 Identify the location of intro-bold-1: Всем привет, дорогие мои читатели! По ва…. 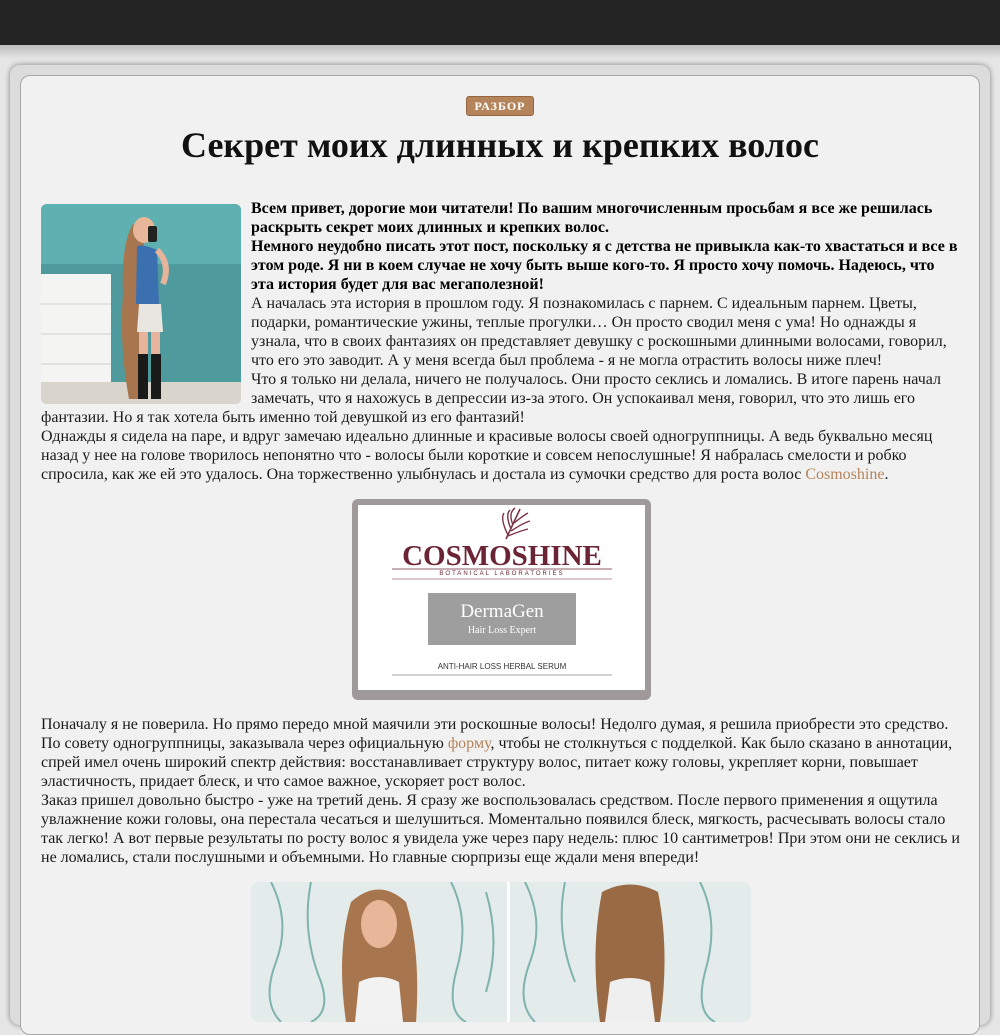
(592, 218).